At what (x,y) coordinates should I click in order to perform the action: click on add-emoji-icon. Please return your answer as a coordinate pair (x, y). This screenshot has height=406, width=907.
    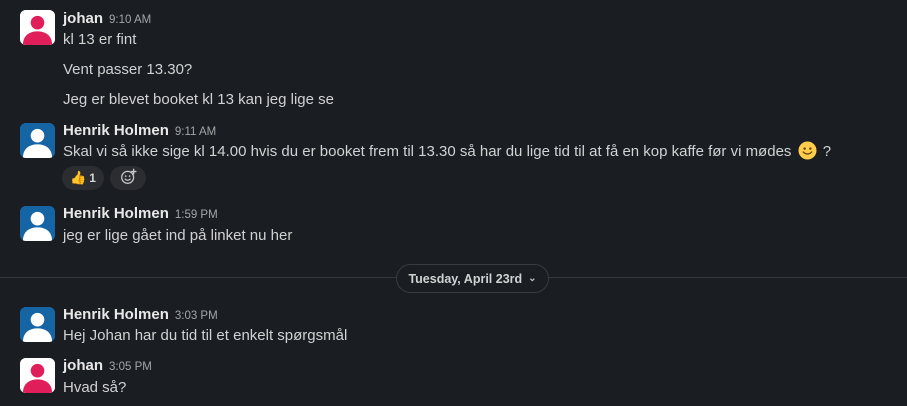
    Looking at the image, I should click on (128, 178).